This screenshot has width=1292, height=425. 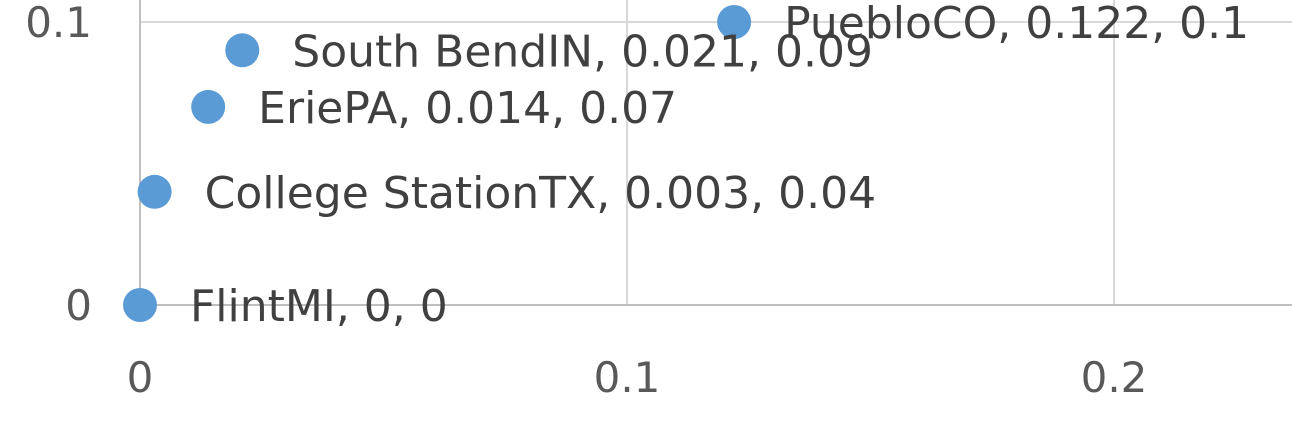 What do you see at coordinates (78, 305) in the screenshot?
I see `y-tick-label: 0` at bounding box center [78, 305].